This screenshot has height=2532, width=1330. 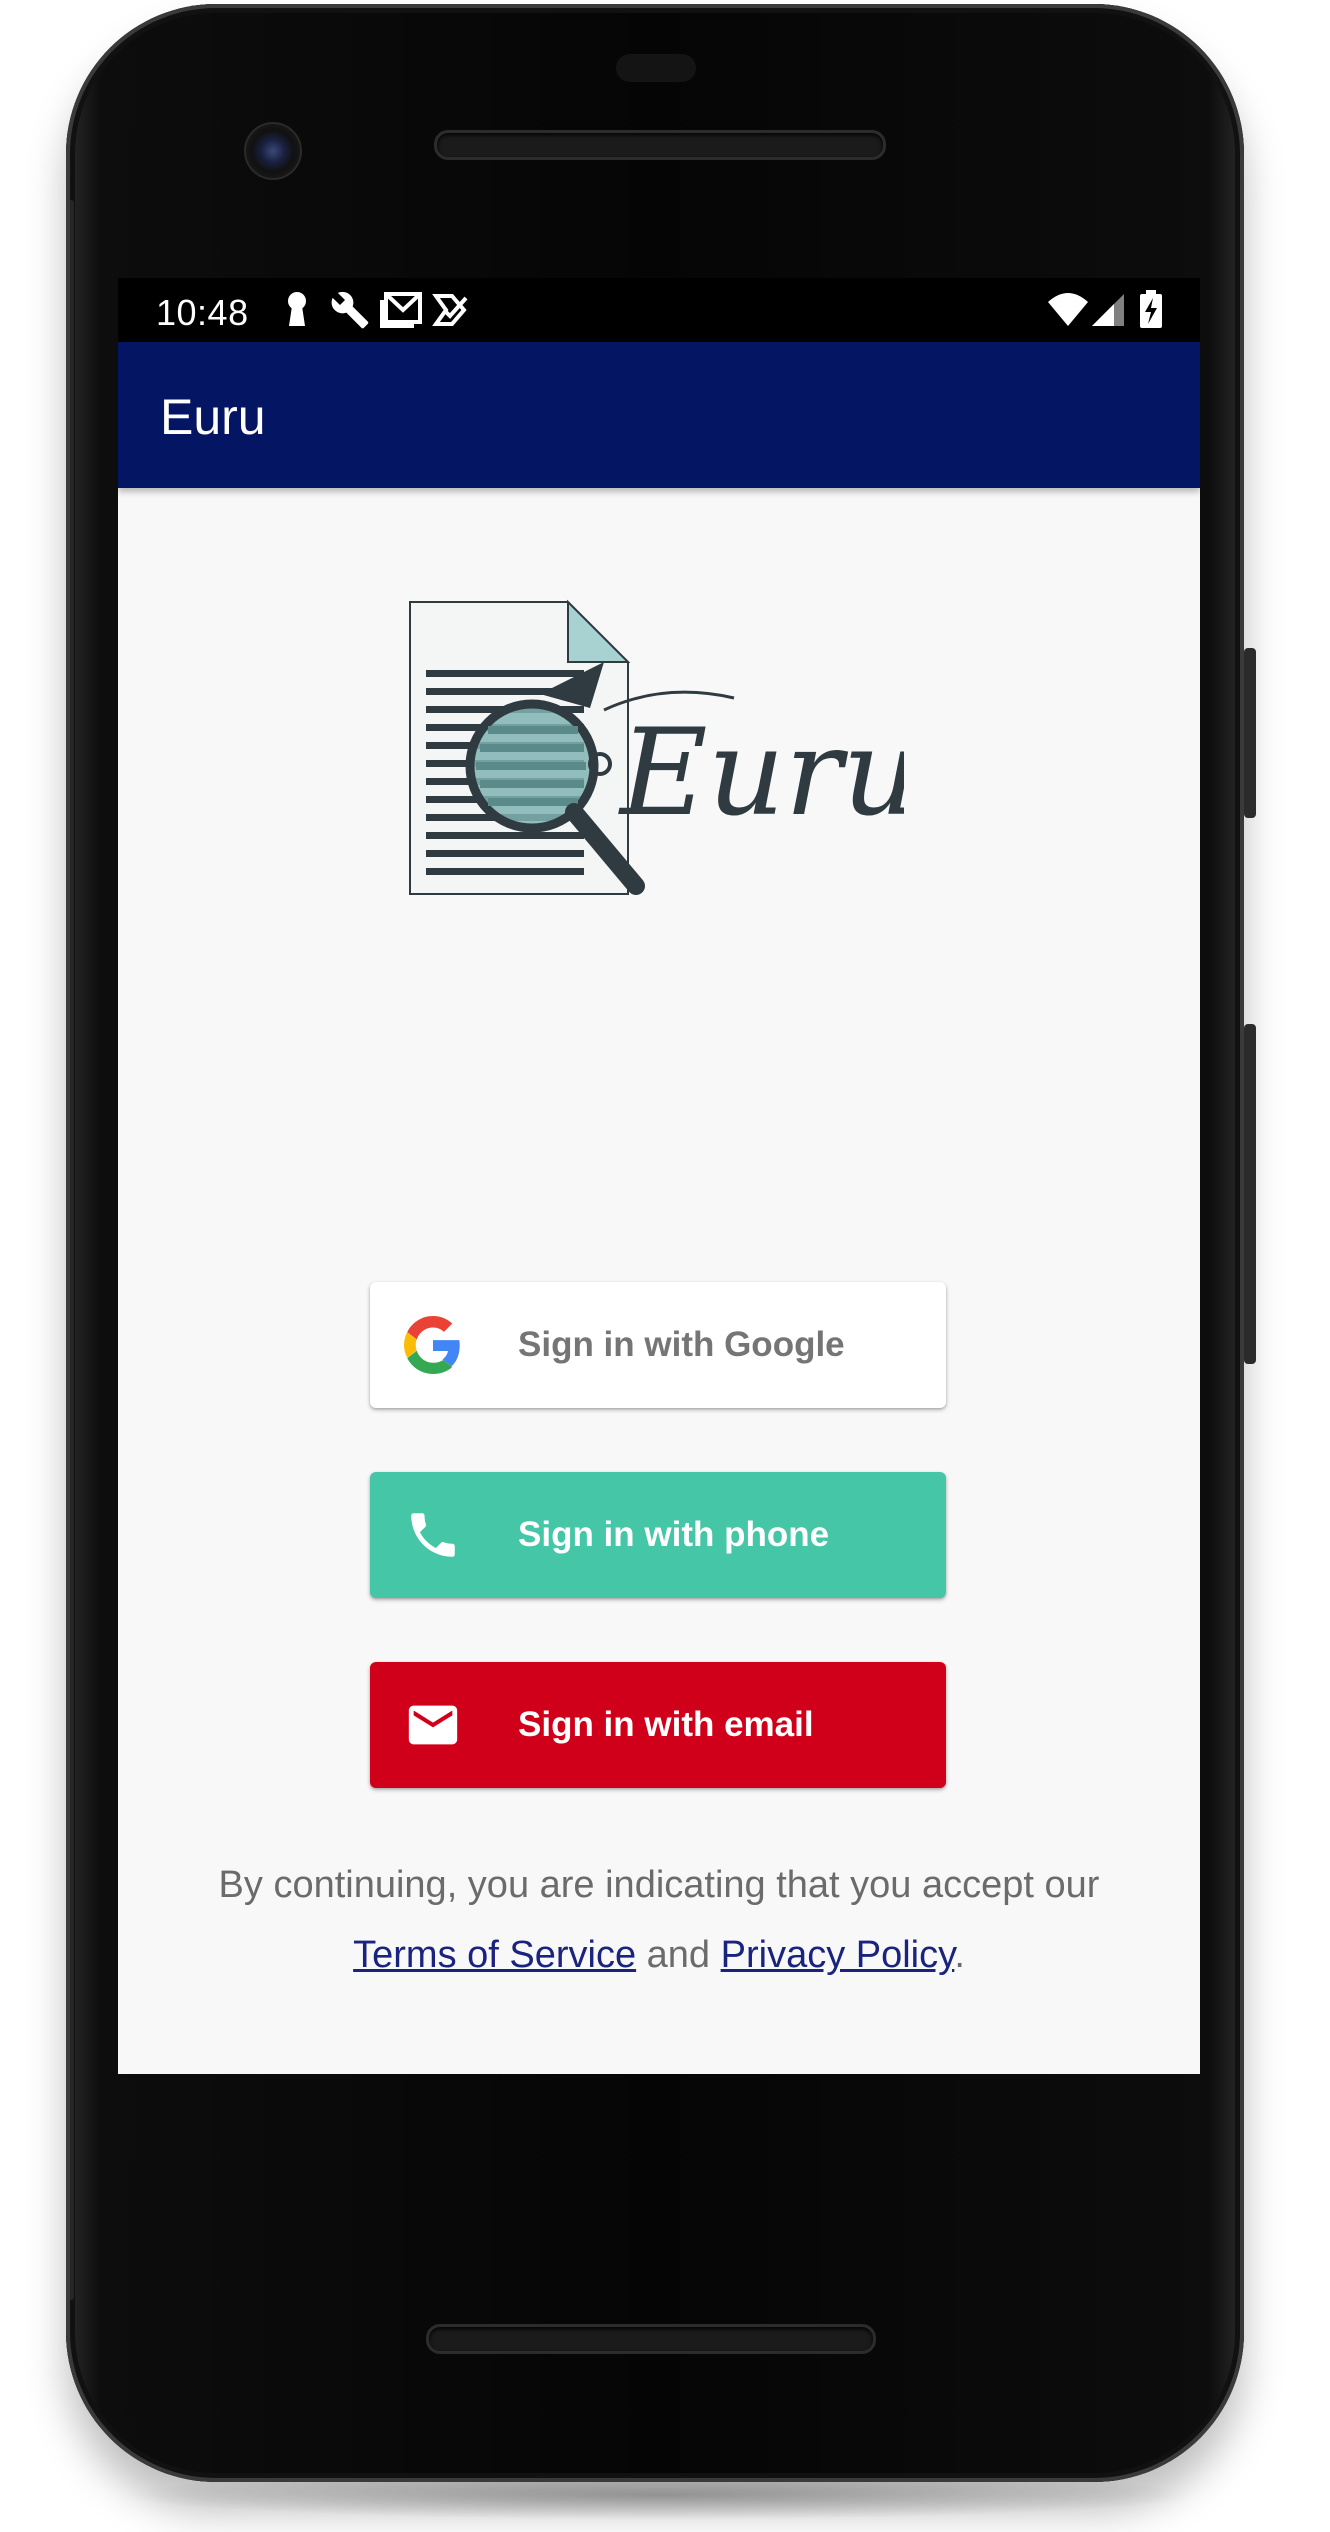 I want to click on terms-line-2: Terms of Service and Privacy Policy., so click(x=659, y=1955).